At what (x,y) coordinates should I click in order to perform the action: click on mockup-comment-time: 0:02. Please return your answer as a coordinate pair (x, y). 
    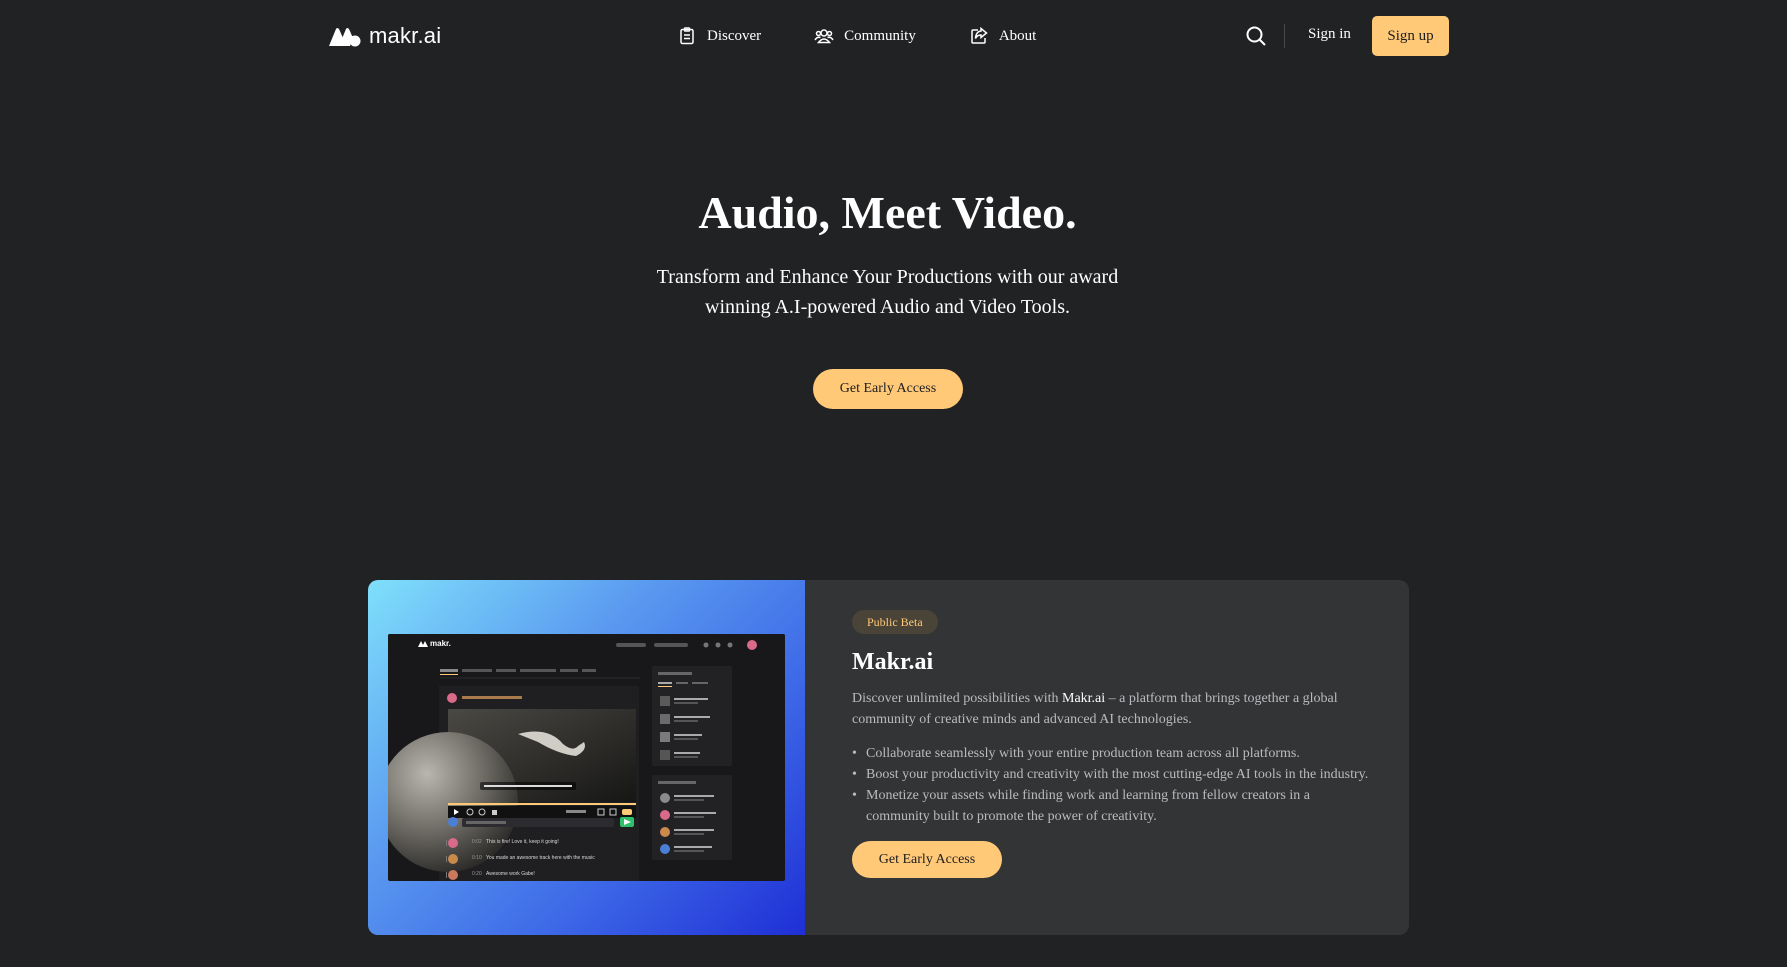
    Looking at the image, I should click on (477, 842).